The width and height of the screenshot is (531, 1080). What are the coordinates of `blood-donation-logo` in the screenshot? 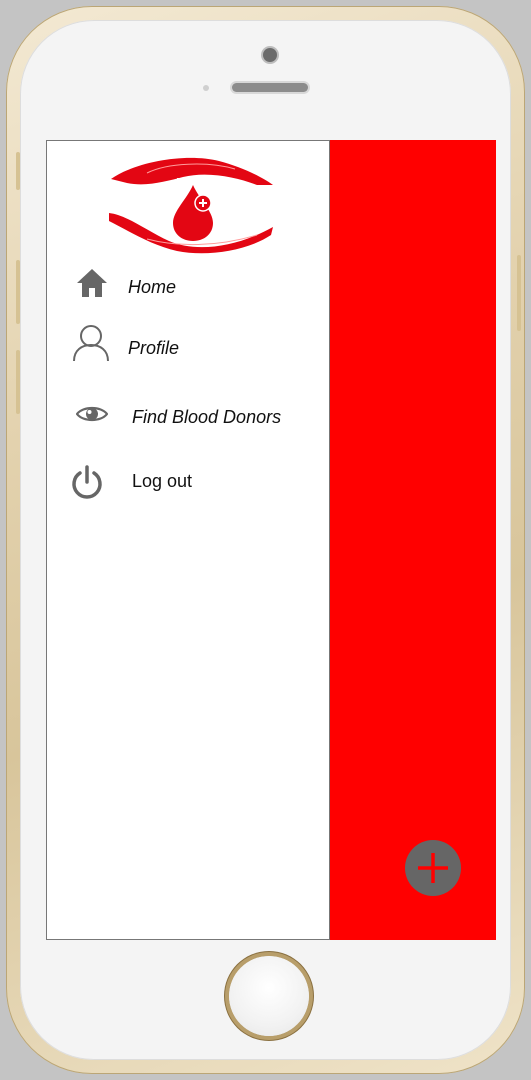 It's located at (191, 205).